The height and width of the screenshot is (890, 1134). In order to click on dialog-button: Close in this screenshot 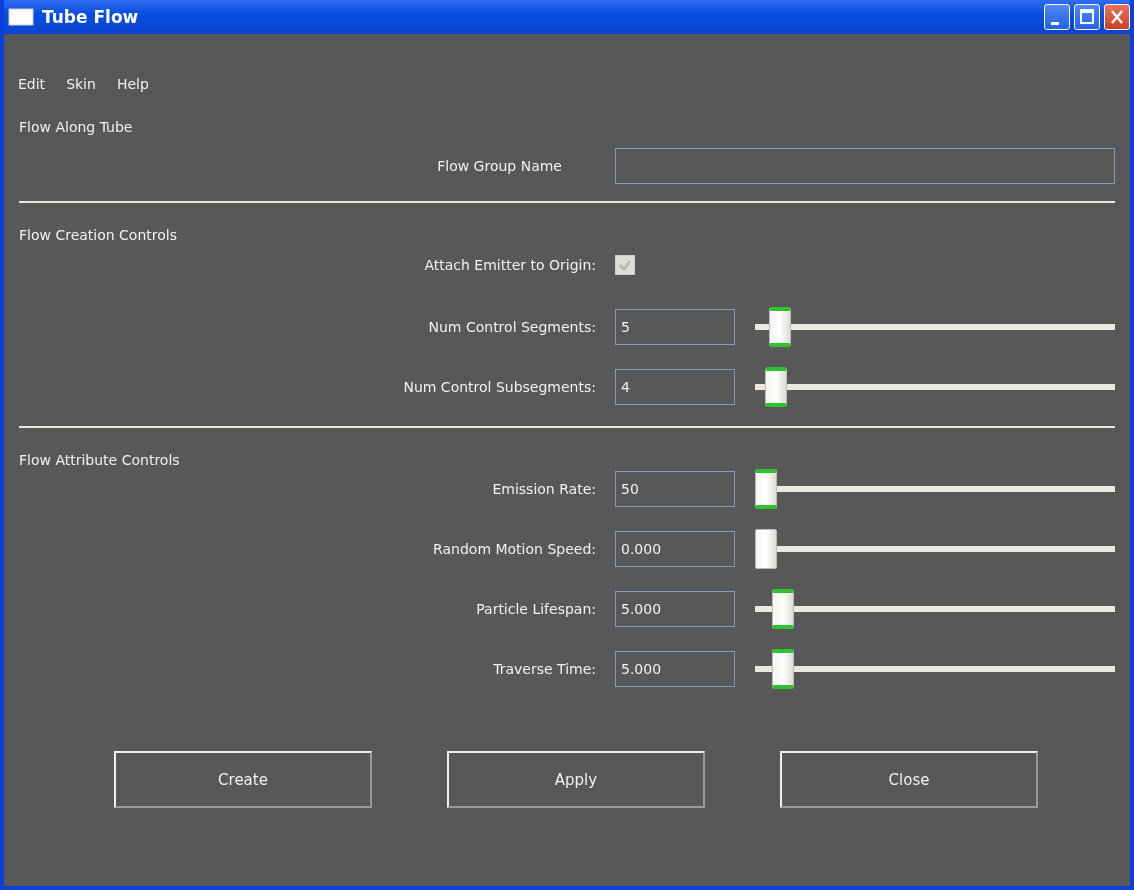, I will do `click(909, 779)`.